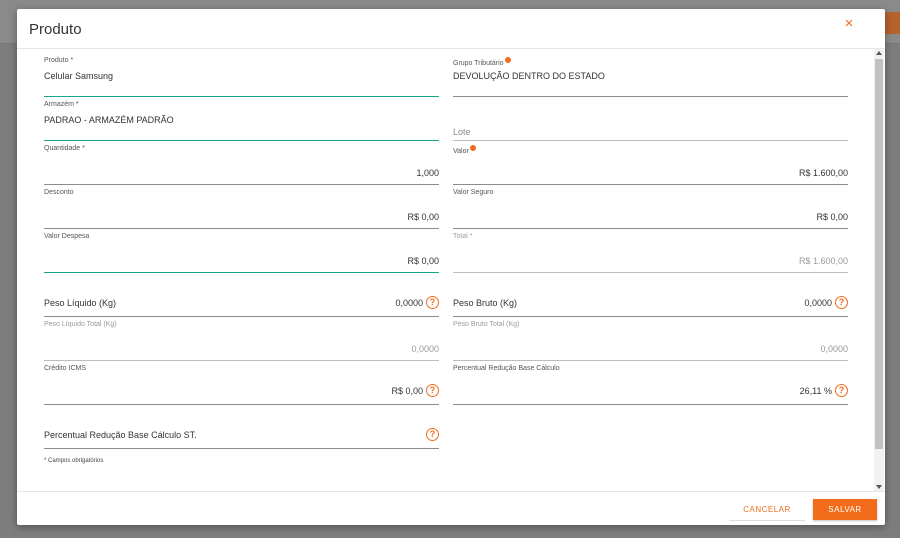 The width and height of the screenshot is (900, 538). What do you see at coordinates (55, 29) in the screenshot?
I see `modal-title: Produto` at bounding box center [55, 29].